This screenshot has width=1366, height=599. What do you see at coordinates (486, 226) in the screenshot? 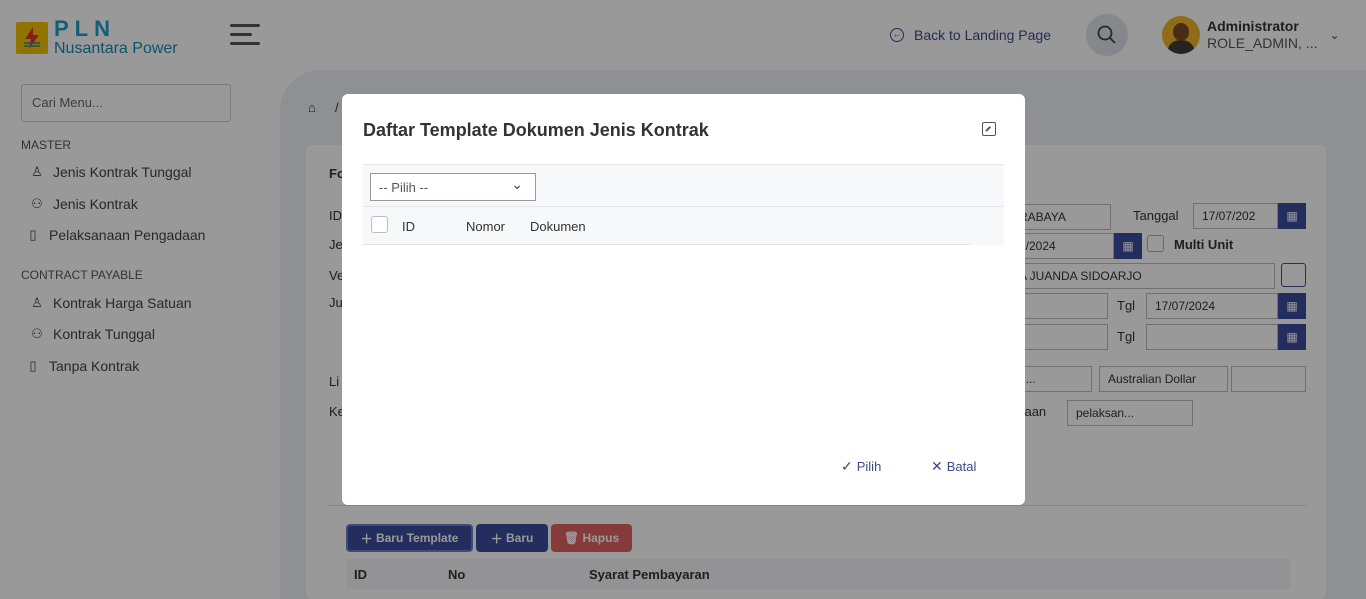
I see `col-nomor: Nomor` at bounding box center [486, 226].